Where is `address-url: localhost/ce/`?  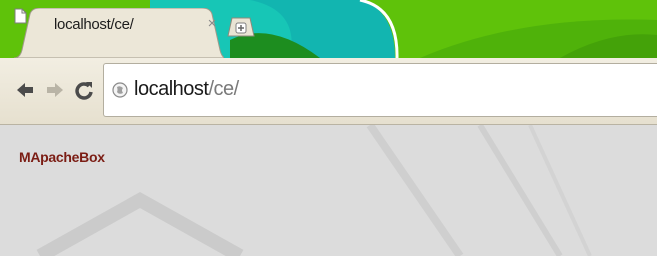
address-url: localhost/ce/ is located at coordinates (186, 89).